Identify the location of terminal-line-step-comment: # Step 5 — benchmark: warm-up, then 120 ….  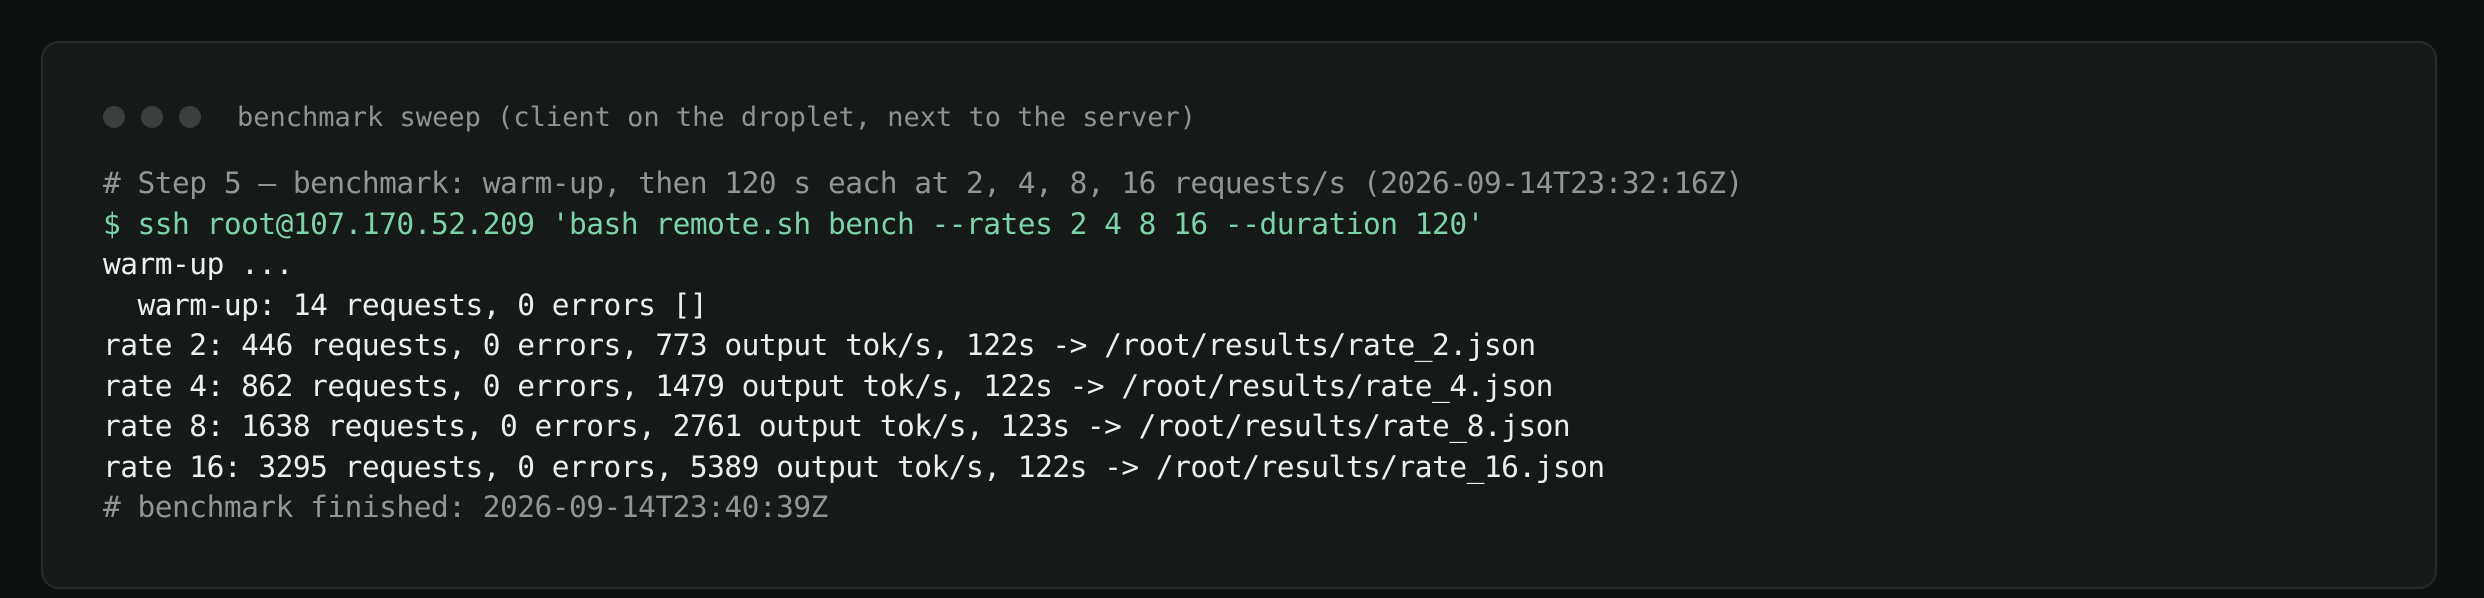
(923, 183).